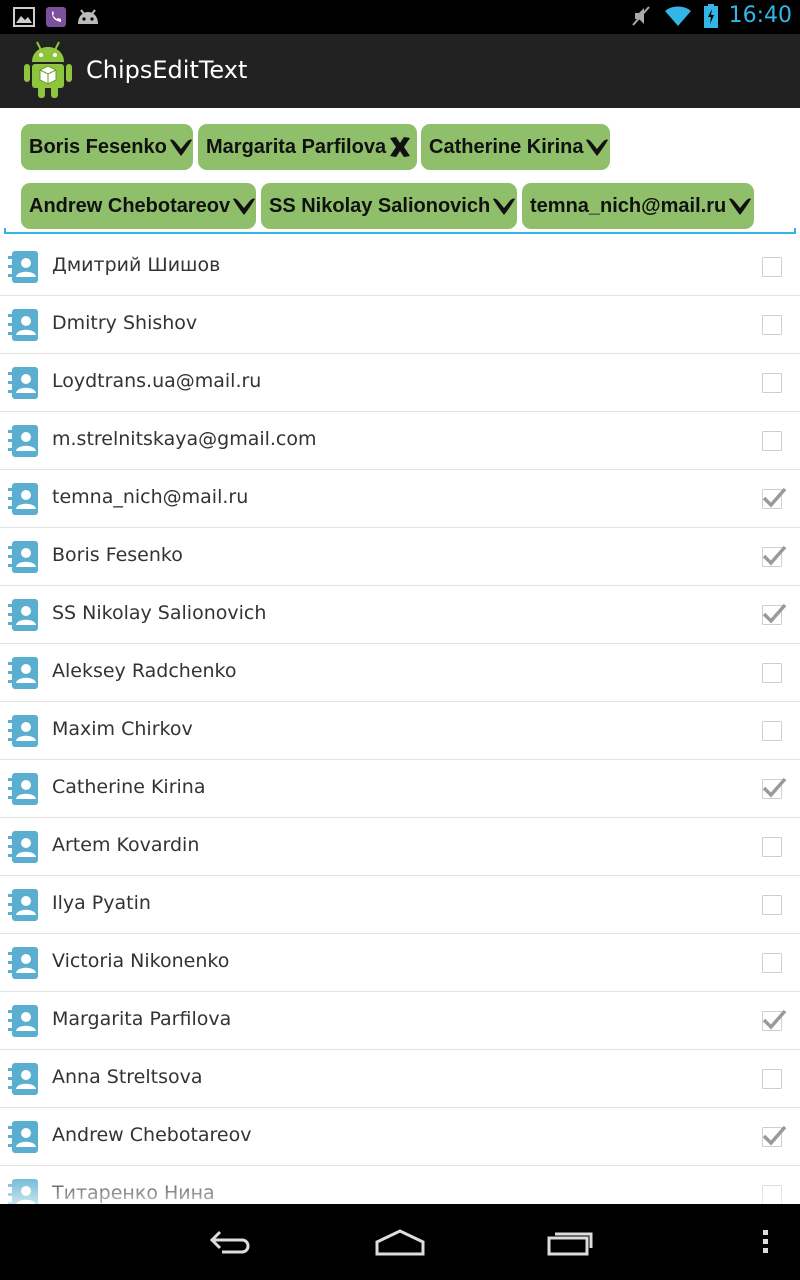 This screenshot has height=1280, width=800. What do you see at coordinates (122, 729) in the screenshot?
I see `contact-name: Maxim Chirkov` at bounding box center [122, 729].